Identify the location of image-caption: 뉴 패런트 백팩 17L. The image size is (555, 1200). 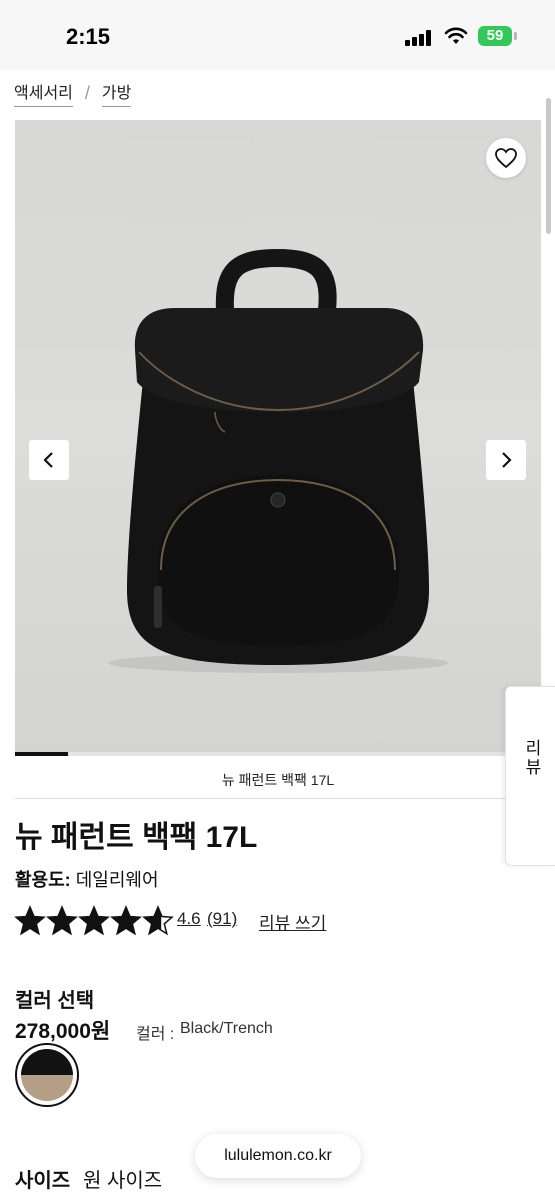
(278, 780).